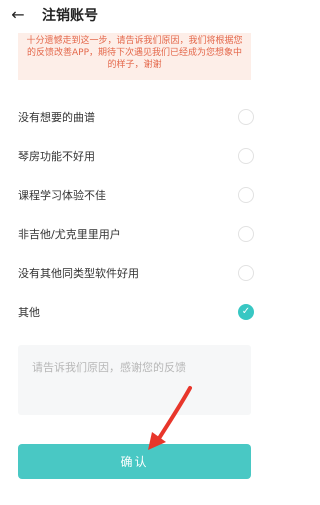 The image size is (320, 505). I want to click on back-button: ←, so click(18, 14).